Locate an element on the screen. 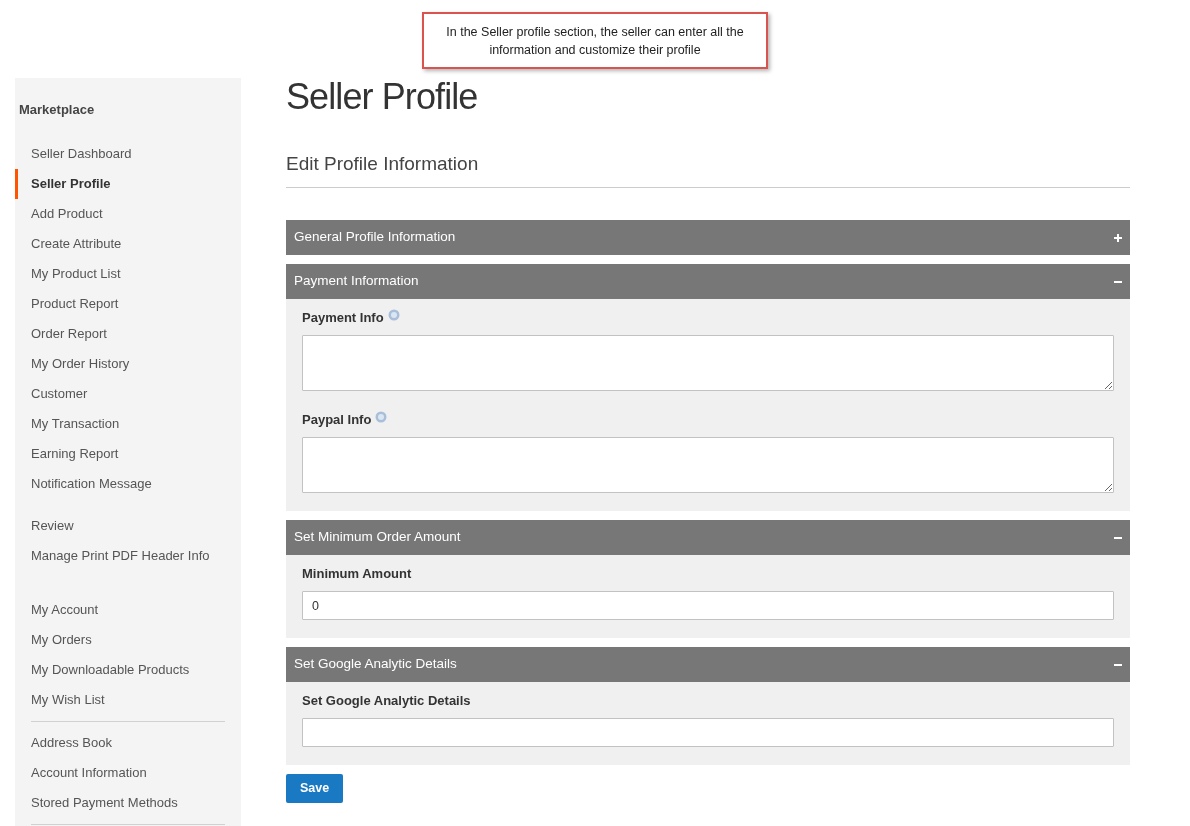 The image size is (1190, 826). sidebar-item: Address Book is located at coordinates (128, 743).